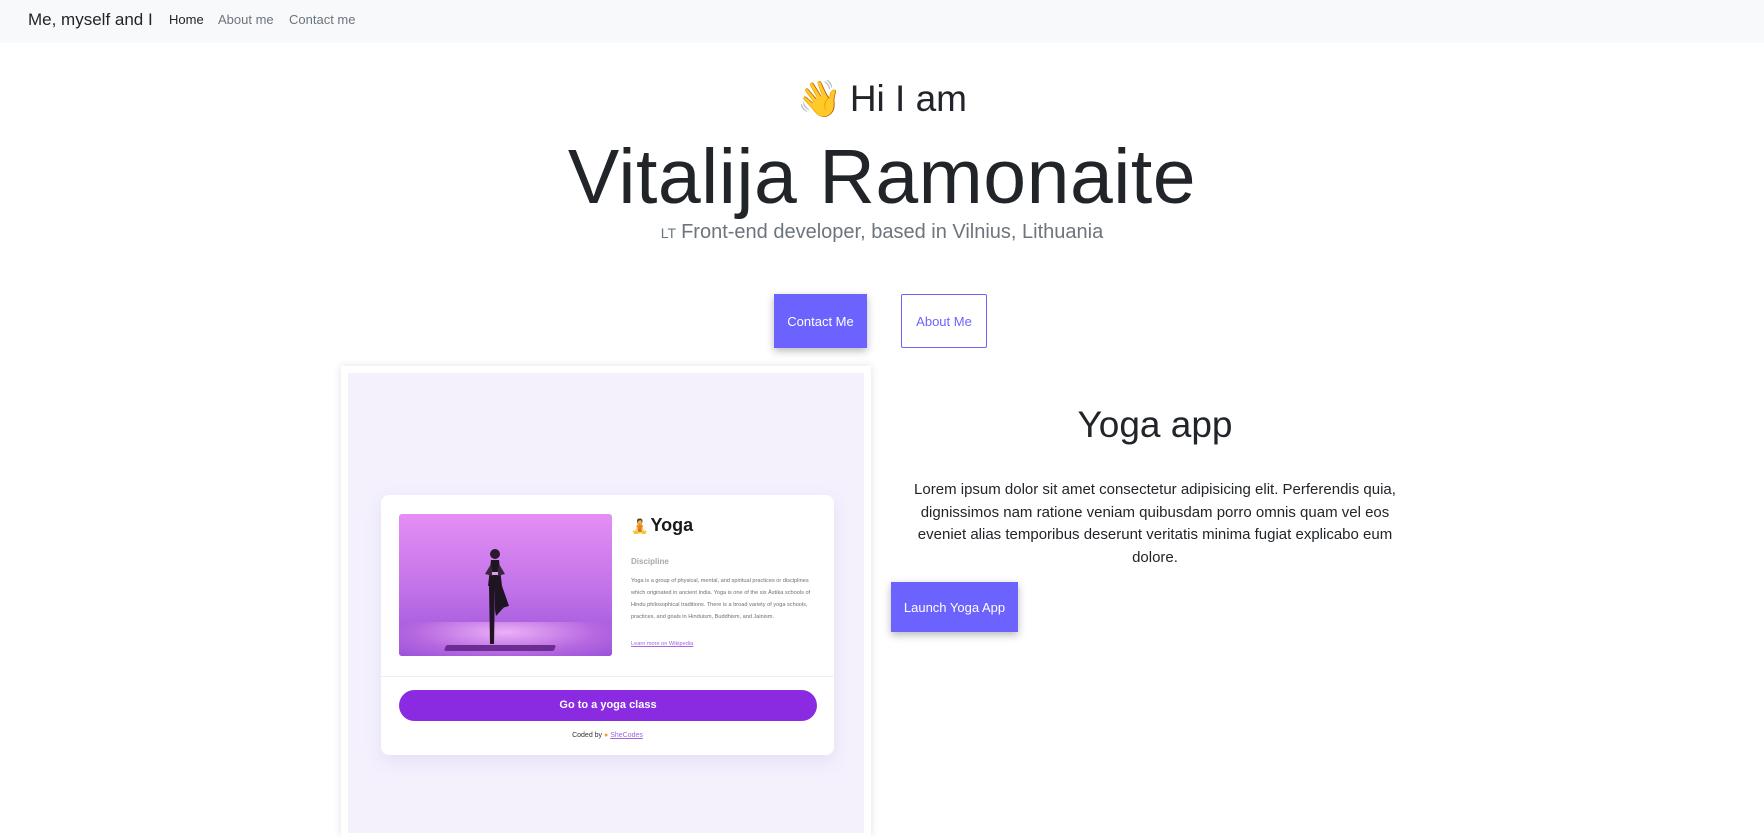 The height and width of the screenshot is (836, 1764). Describe the element at coordinates (820, 321) in the screenshot. I see `contact-me-button: Contact Me` at that location.